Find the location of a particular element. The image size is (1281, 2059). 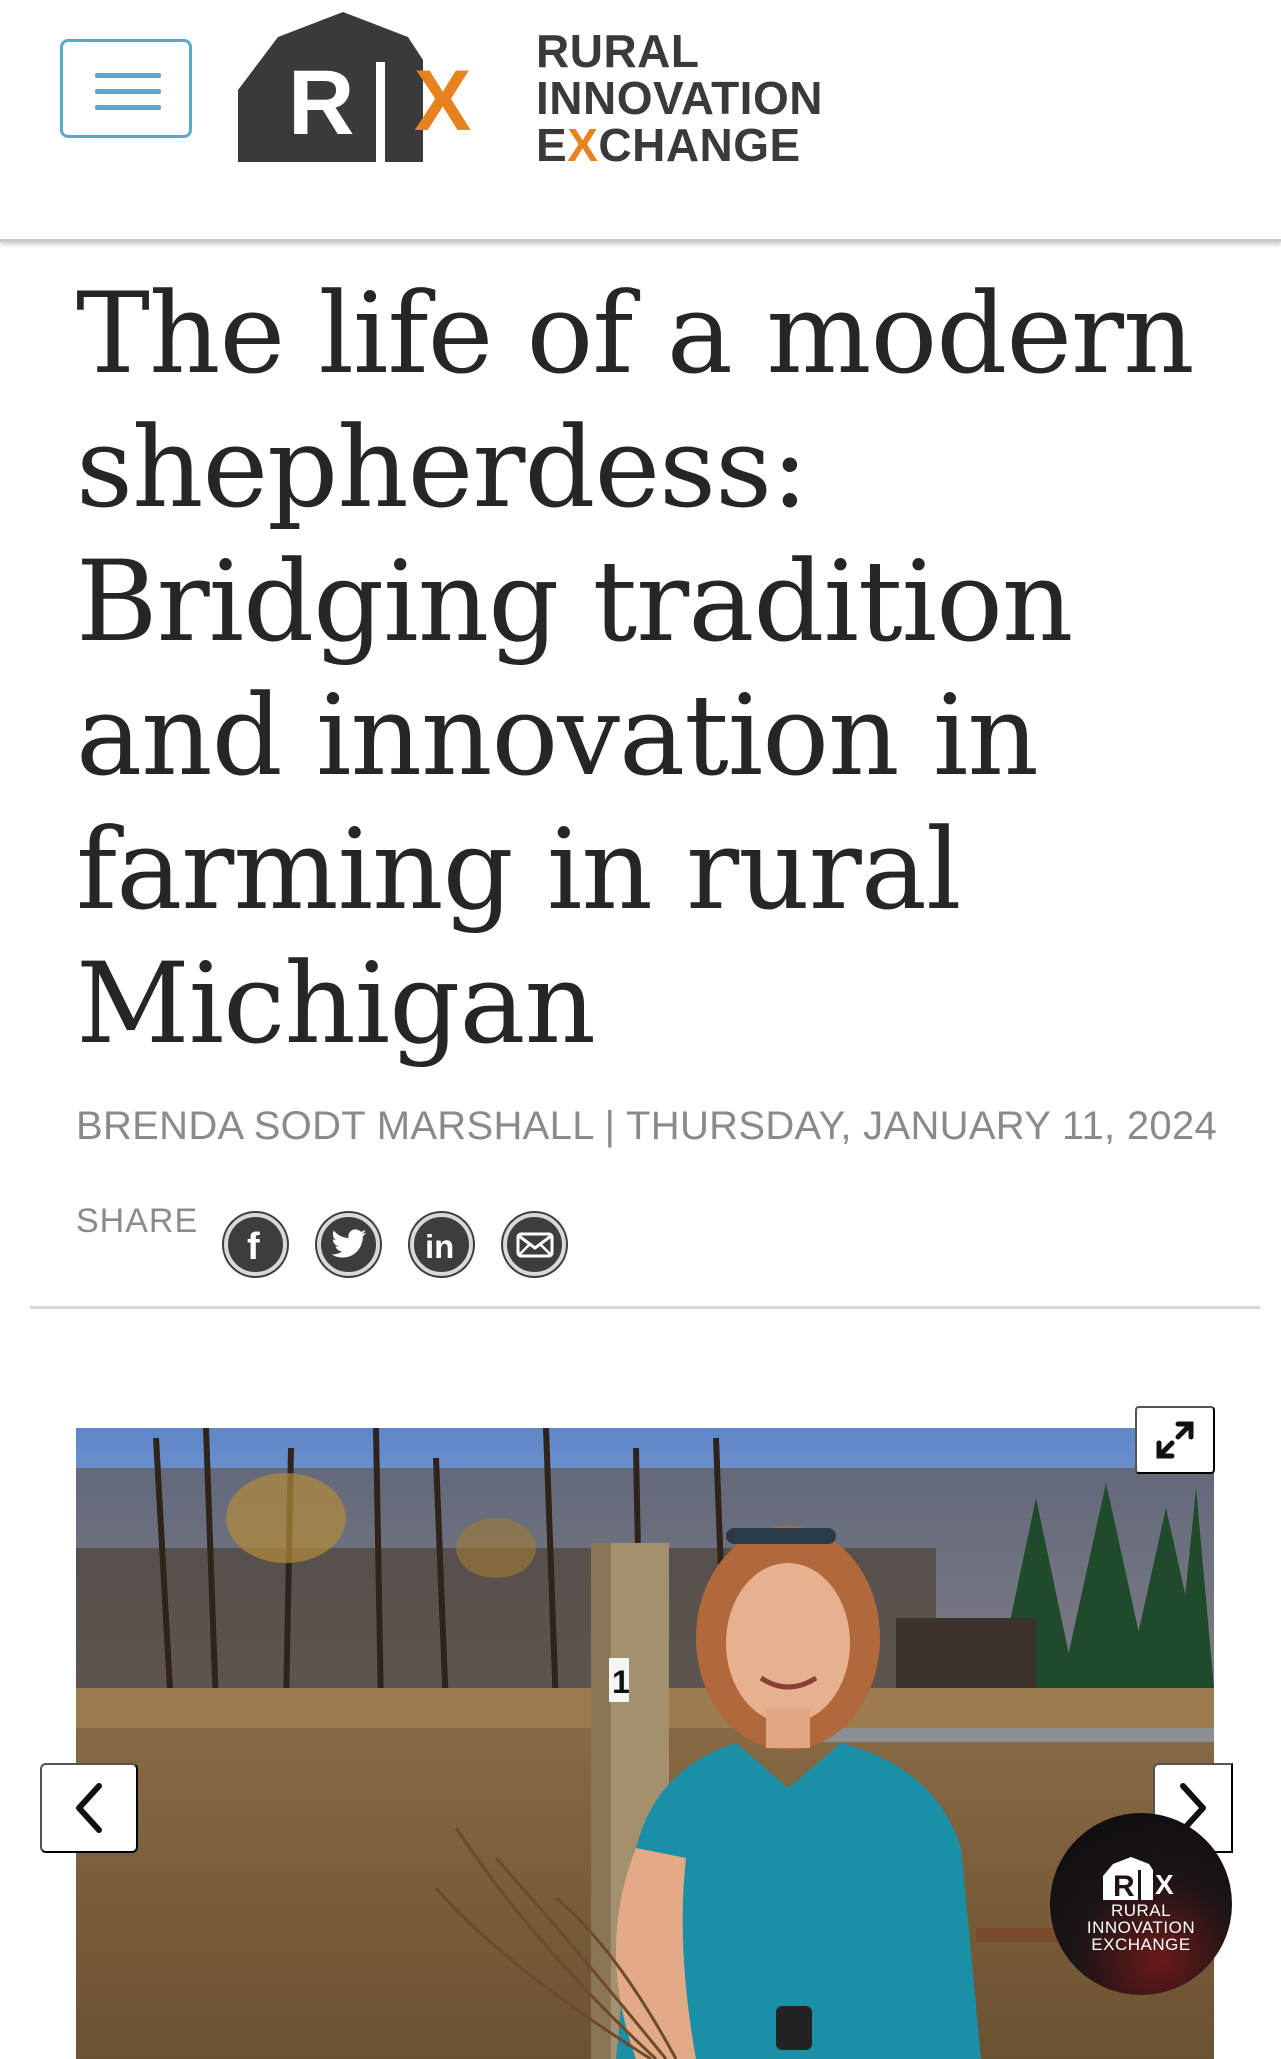

logo-line-3: EXCHANGE is located at coordinates (668, 145).